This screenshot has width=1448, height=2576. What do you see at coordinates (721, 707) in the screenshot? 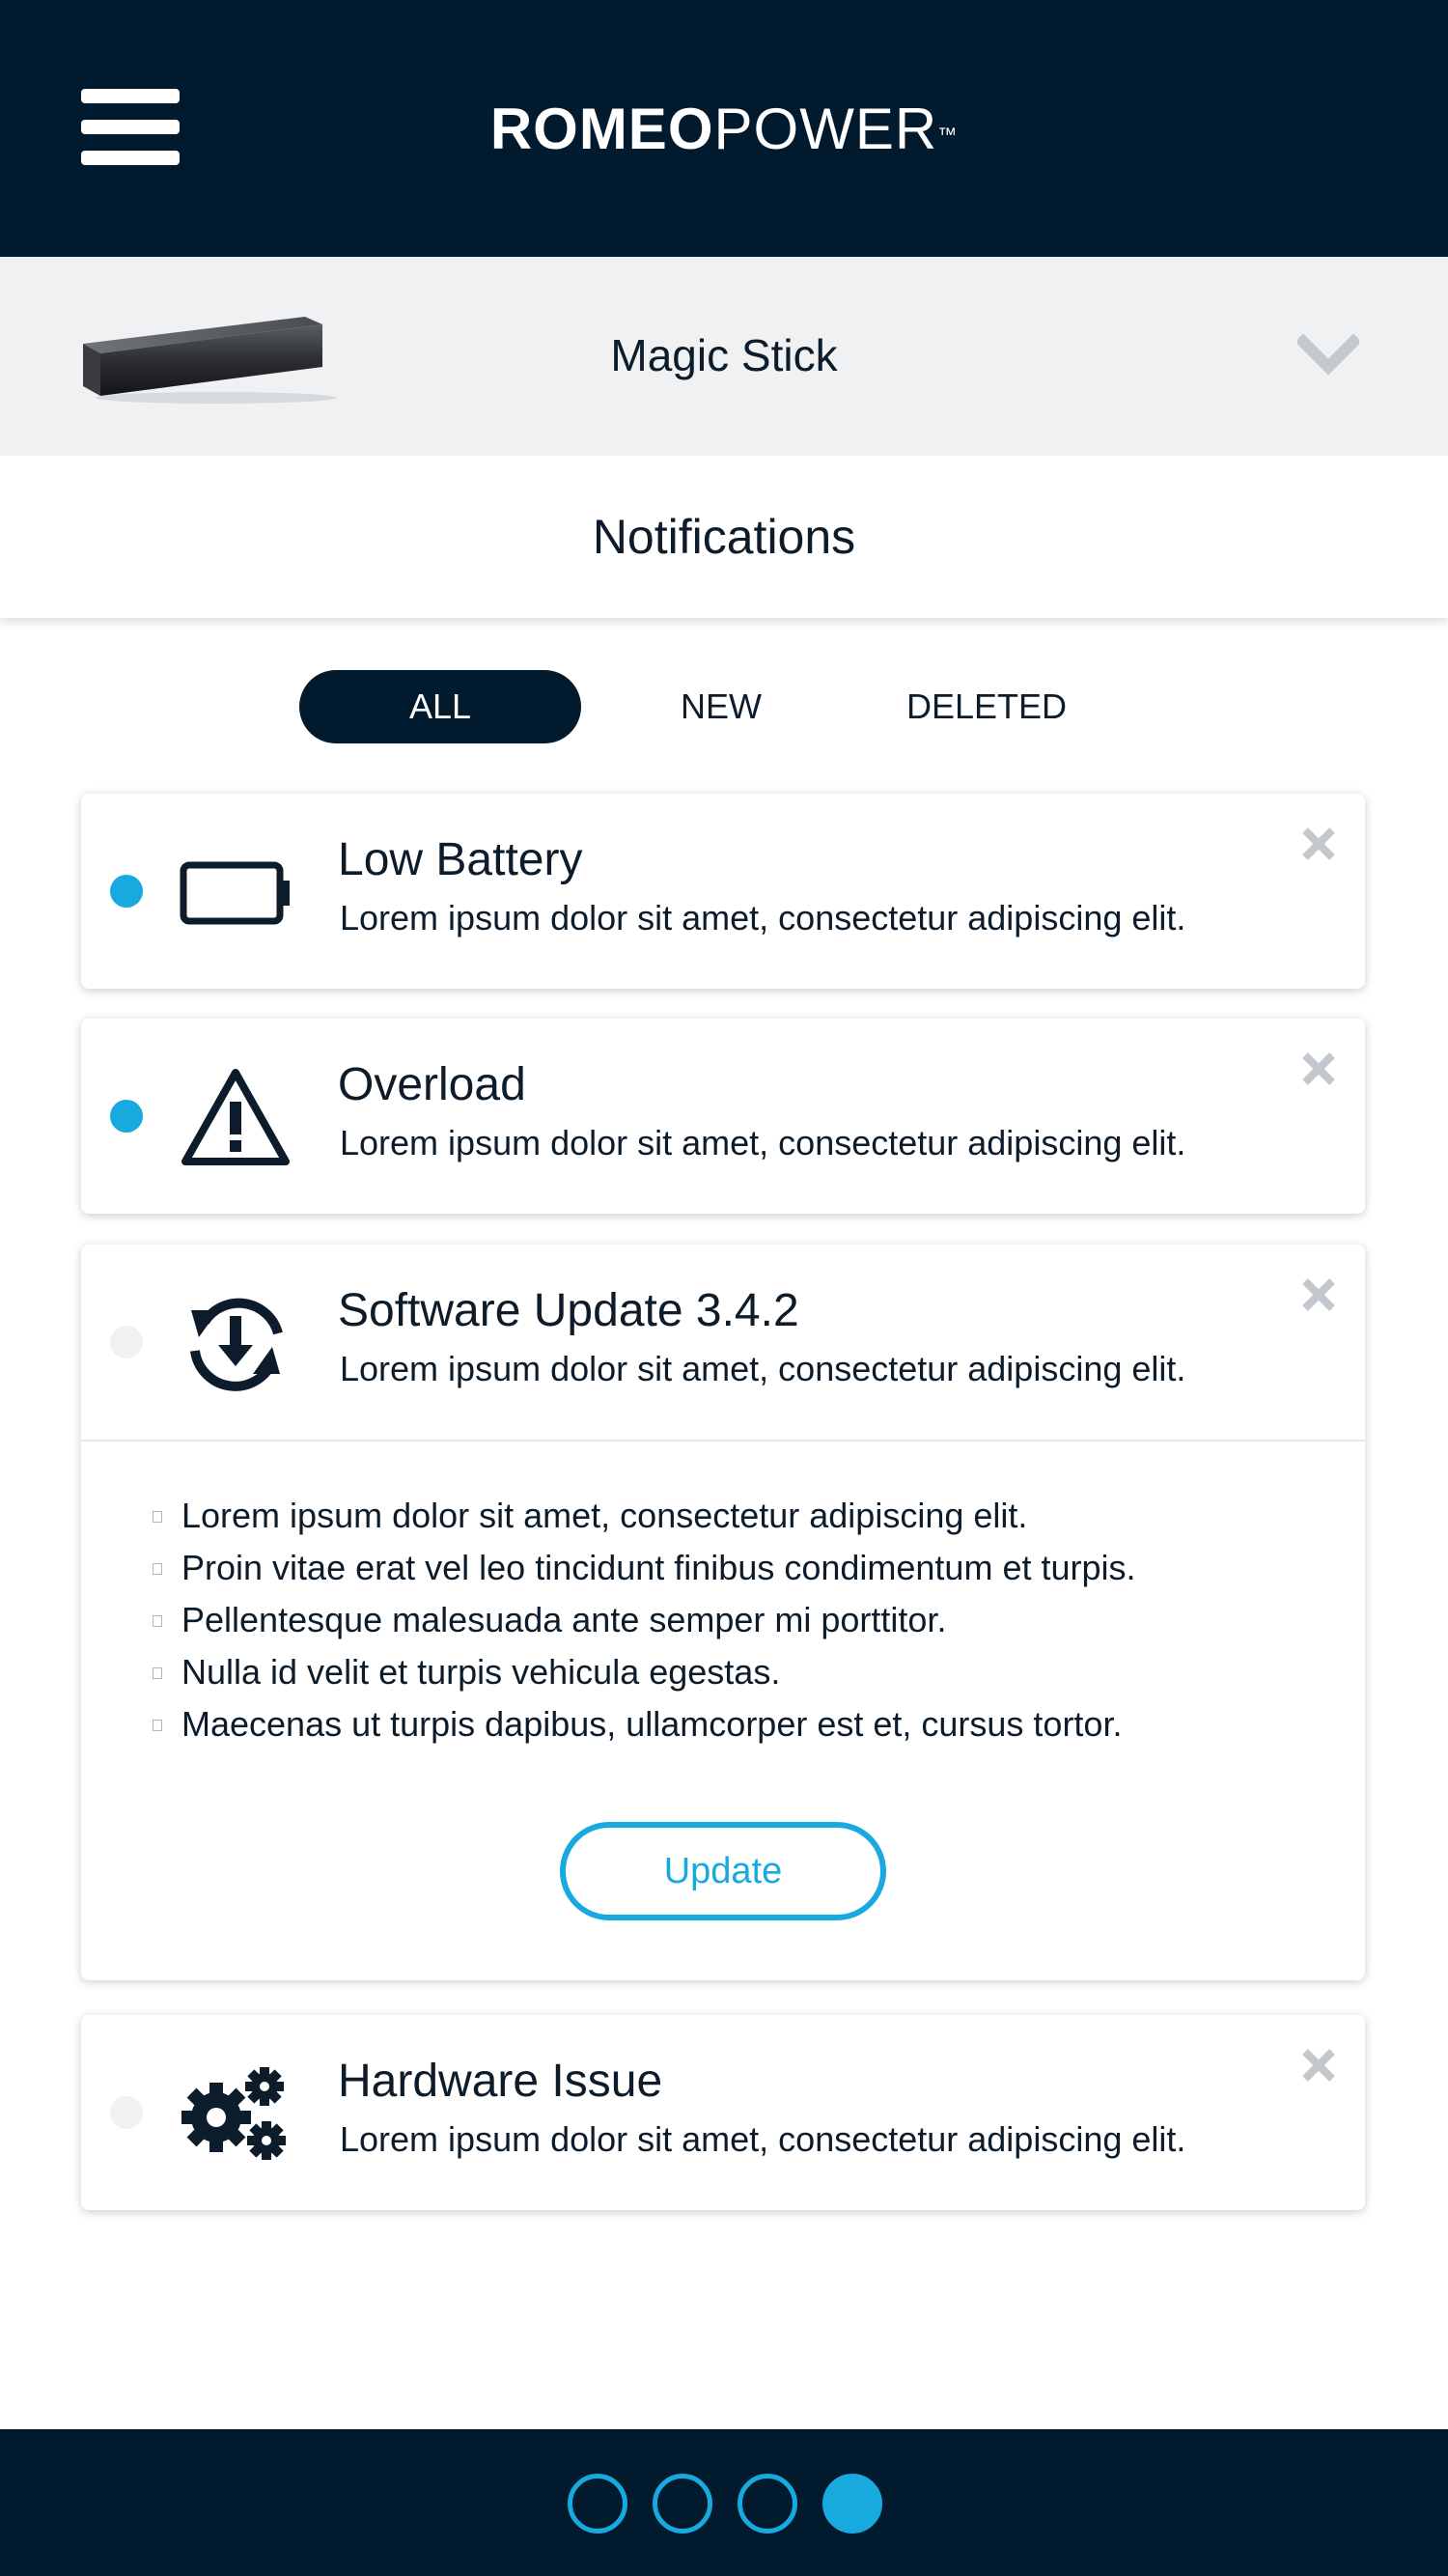
I see `tab-new: NEW` at bounding box center [721, 707].